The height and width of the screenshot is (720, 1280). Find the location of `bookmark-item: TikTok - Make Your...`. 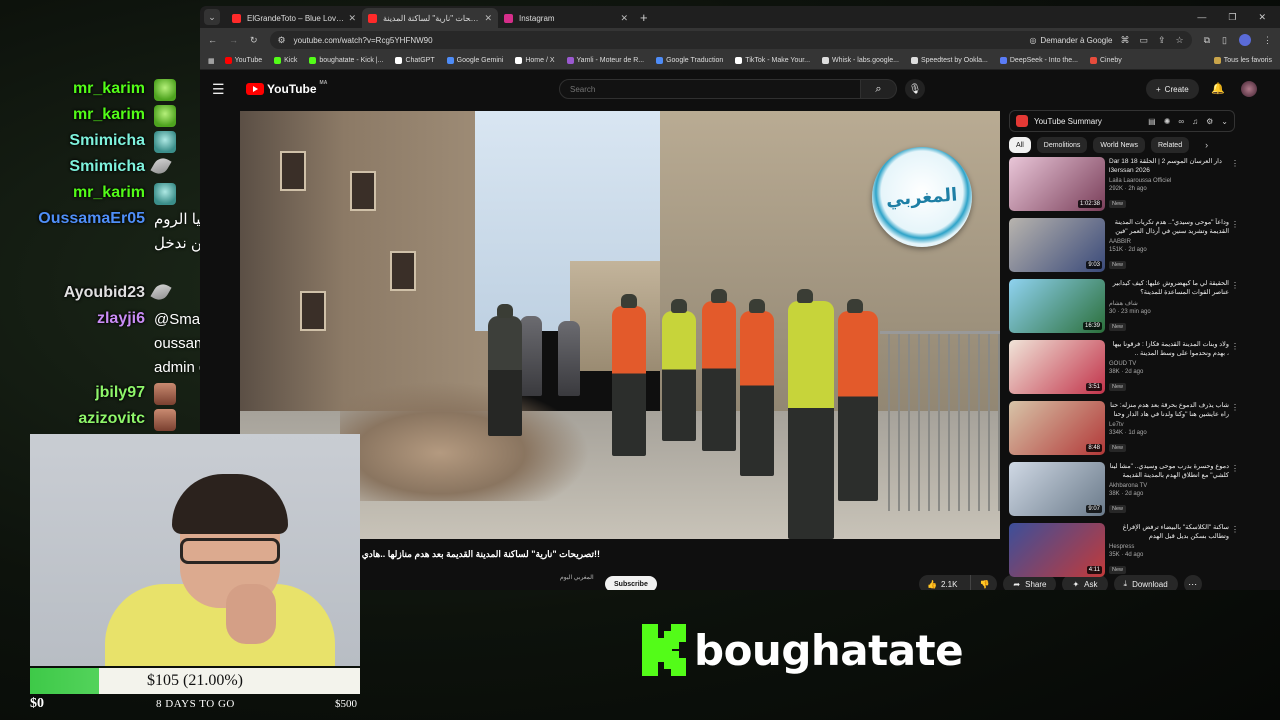

bookmark-item: TikTok - Make Your... is located at coordinates (772, 60).